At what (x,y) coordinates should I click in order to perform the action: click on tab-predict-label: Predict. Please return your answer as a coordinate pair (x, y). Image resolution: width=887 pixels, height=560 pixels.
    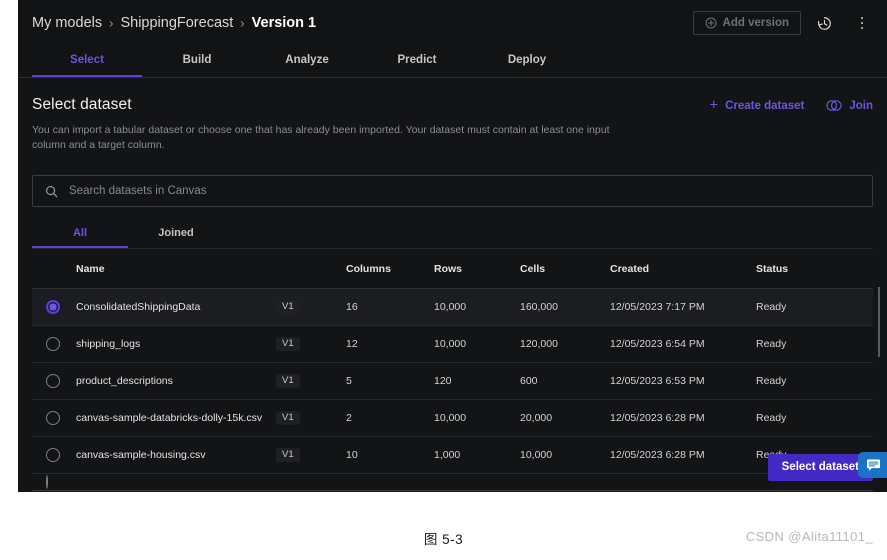
    Looking at the image, I should click on (417, 60).